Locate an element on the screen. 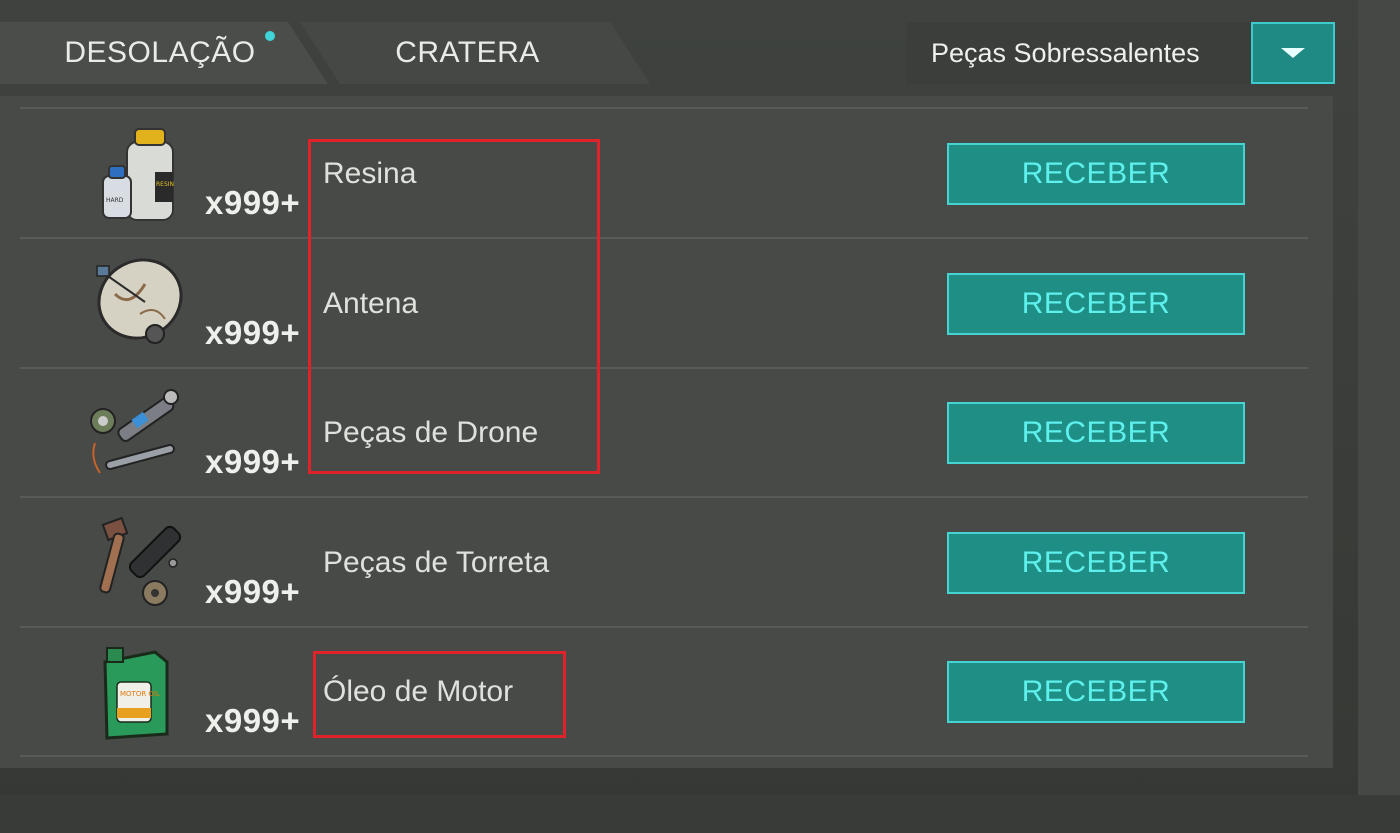  motor-oil-icon: MOTOR OIL is located at coordinates (136, 693).